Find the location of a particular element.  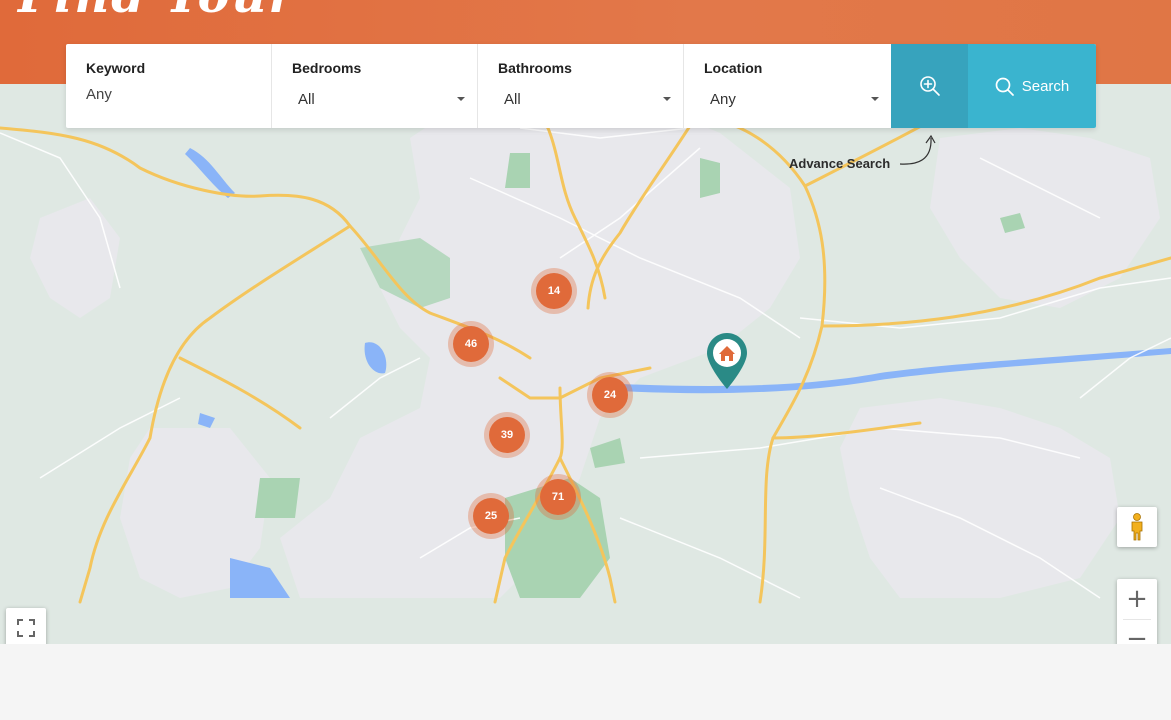

location-field: Location Any is located at coordinates (787, 86).